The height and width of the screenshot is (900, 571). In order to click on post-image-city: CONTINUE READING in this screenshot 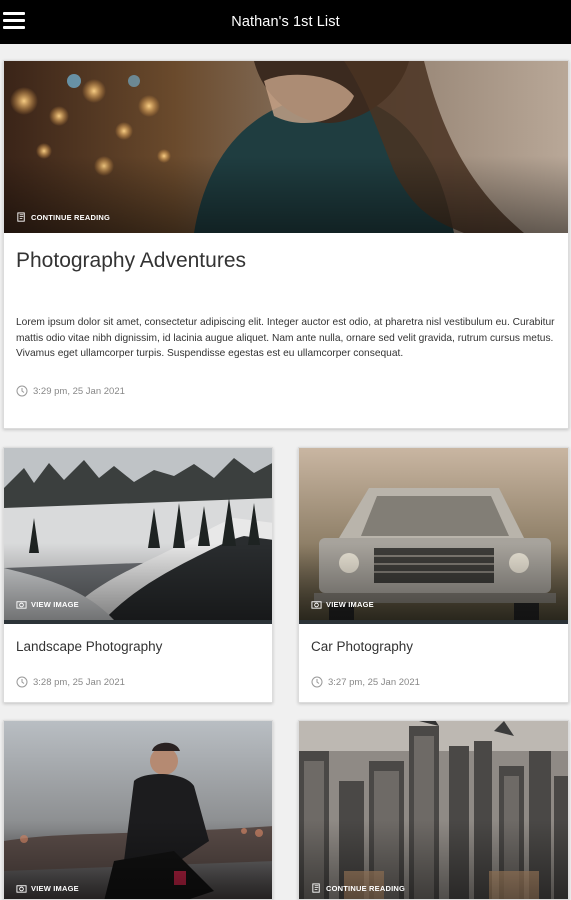, I will do `click(433, 810)`.